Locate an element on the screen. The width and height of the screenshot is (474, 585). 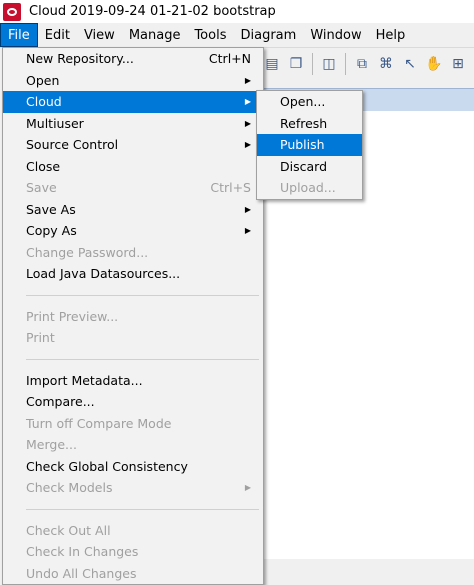
app-icon is located at coordinates (12, 11).